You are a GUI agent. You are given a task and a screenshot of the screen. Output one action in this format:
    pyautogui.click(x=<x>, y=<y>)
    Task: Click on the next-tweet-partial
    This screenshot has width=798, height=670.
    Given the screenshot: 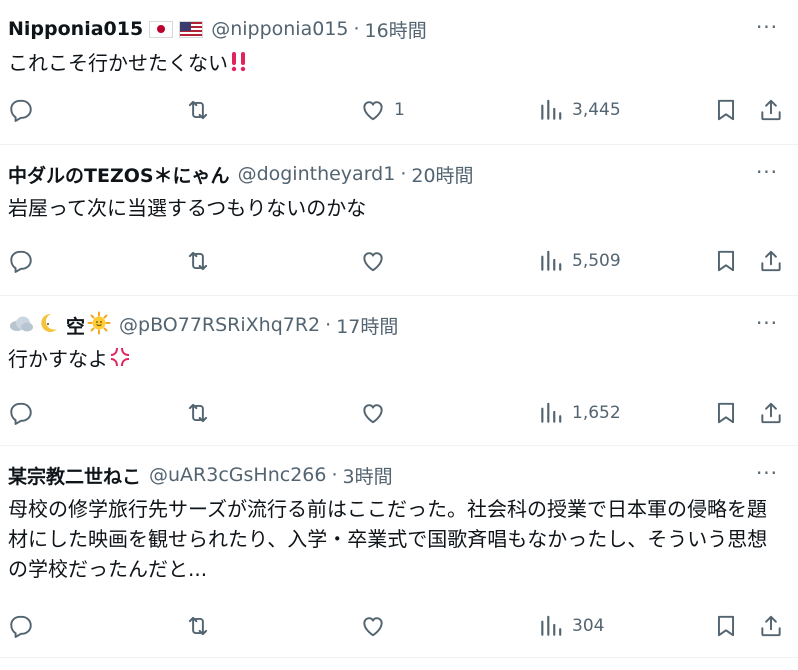 What is the action you would take?
    pyautogui.click(x=399, y=664)
    